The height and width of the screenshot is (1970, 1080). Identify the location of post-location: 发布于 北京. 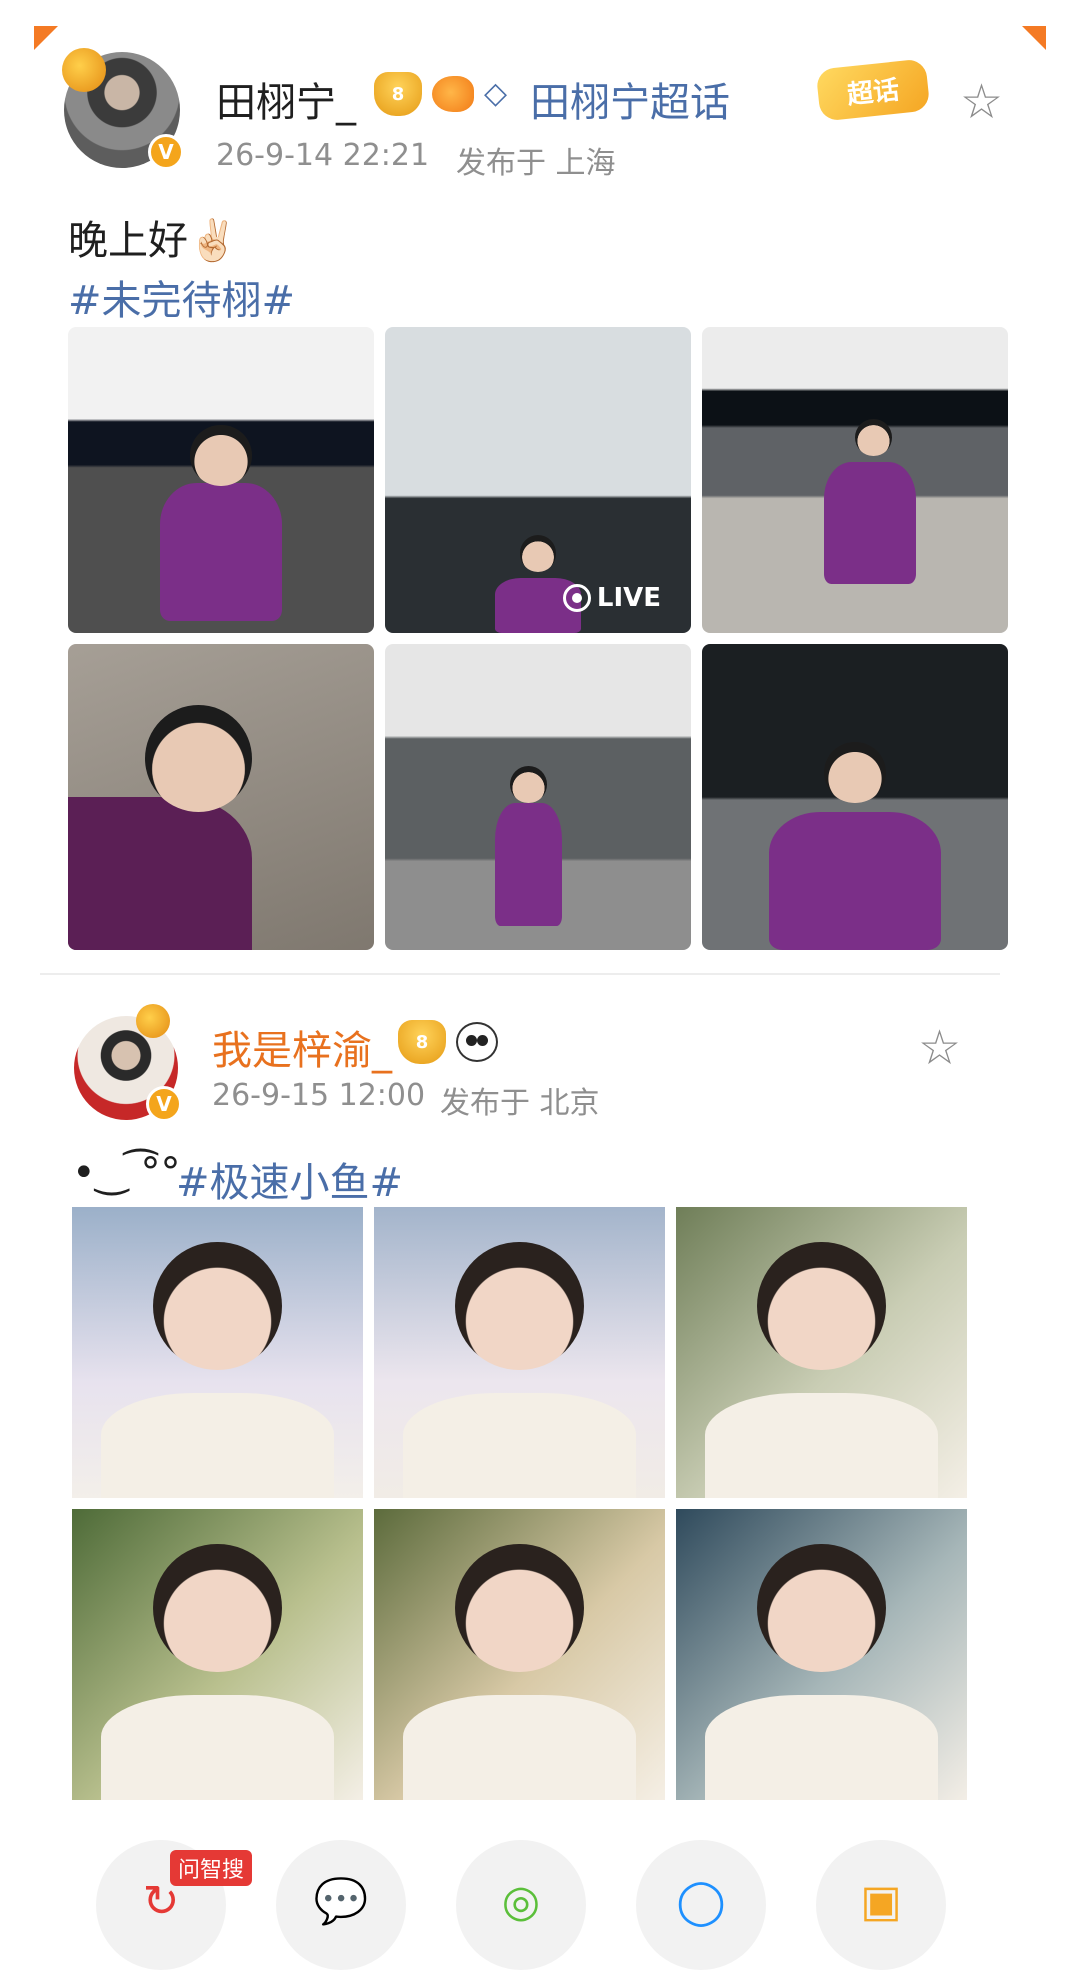
(520, 1103).